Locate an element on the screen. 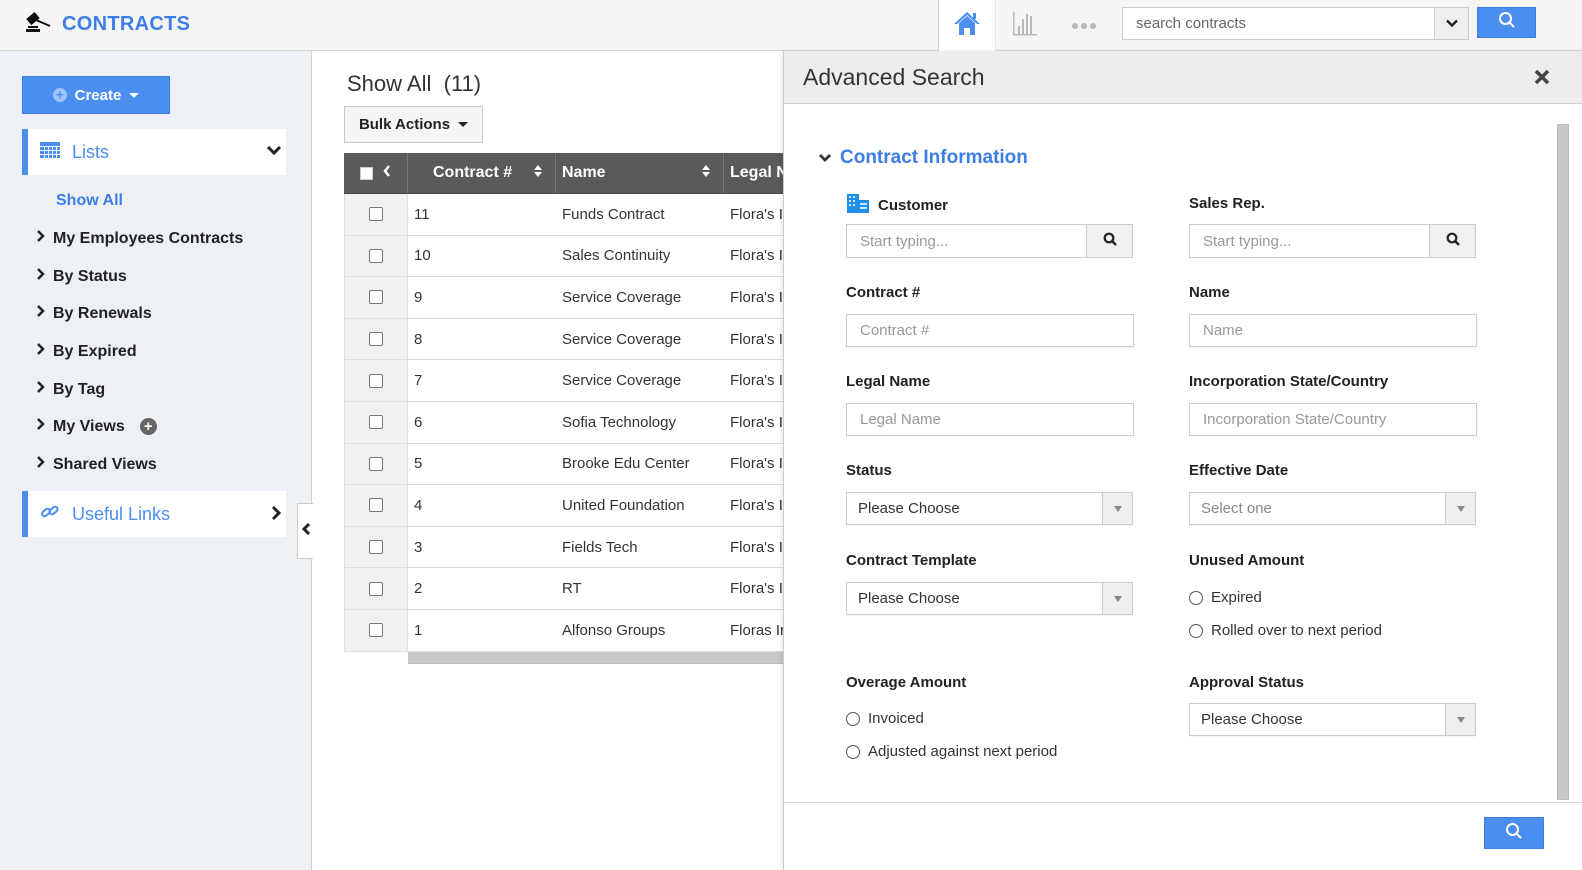 Image resolution: width=1582 pixels, height=870 pixels. cell-name: Sales Continuity is located at coordinates (640, 256).